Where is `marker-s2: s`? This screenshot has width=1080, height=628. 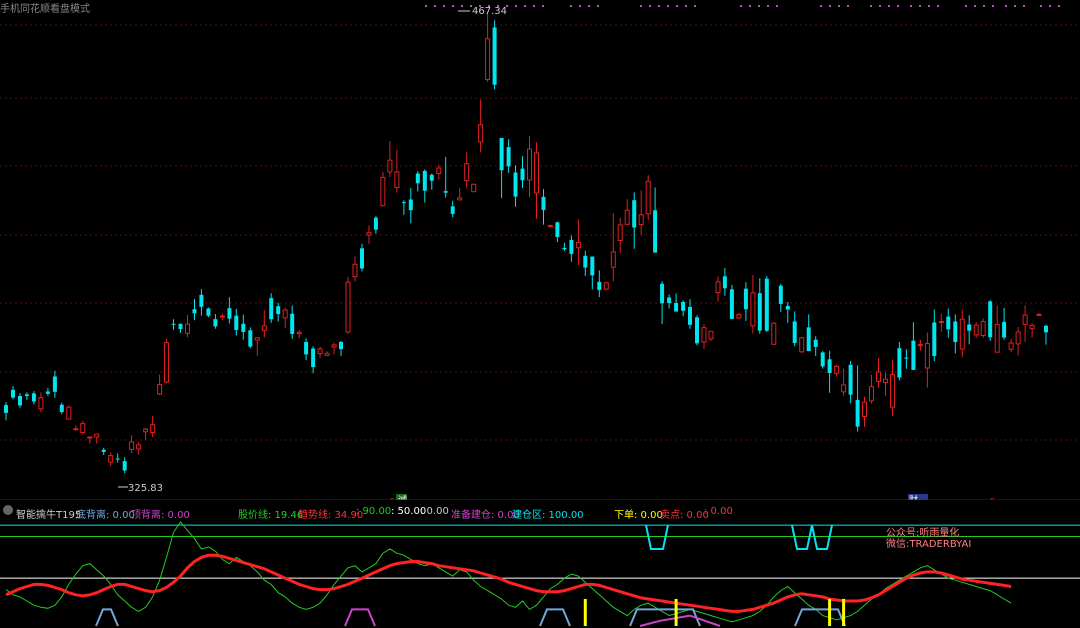
marker-s2: s is located at coordinates (992, 498).